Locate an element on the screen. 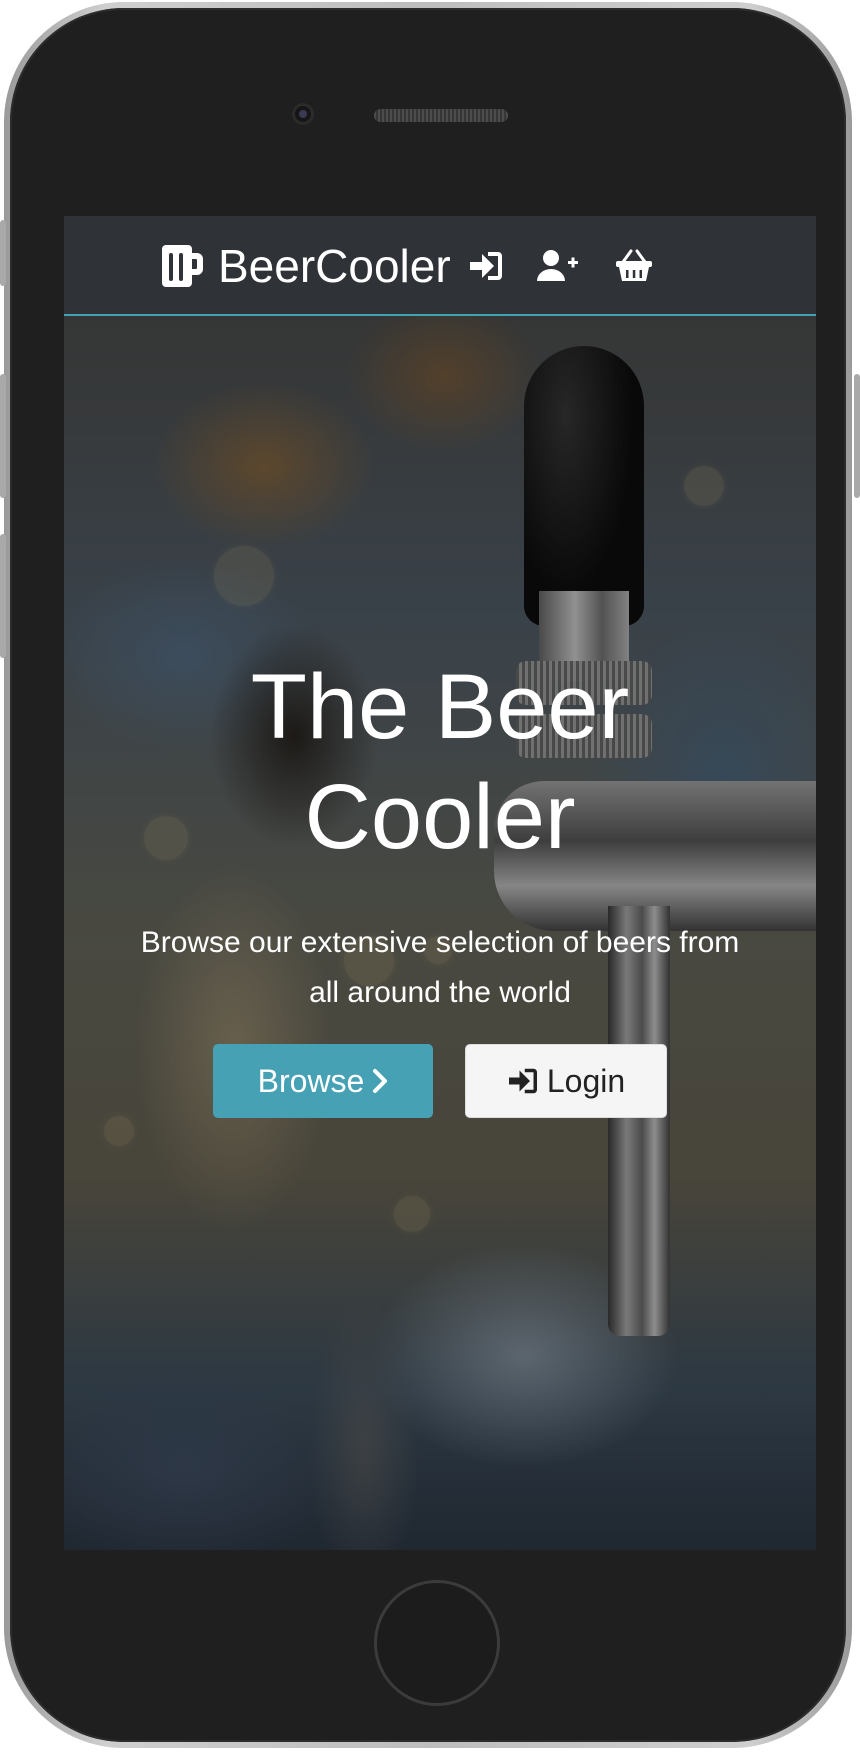 Image resolution: width=860 pixels, height=1752 pixels. nav-register-icon is located at coordinates (558, 266).